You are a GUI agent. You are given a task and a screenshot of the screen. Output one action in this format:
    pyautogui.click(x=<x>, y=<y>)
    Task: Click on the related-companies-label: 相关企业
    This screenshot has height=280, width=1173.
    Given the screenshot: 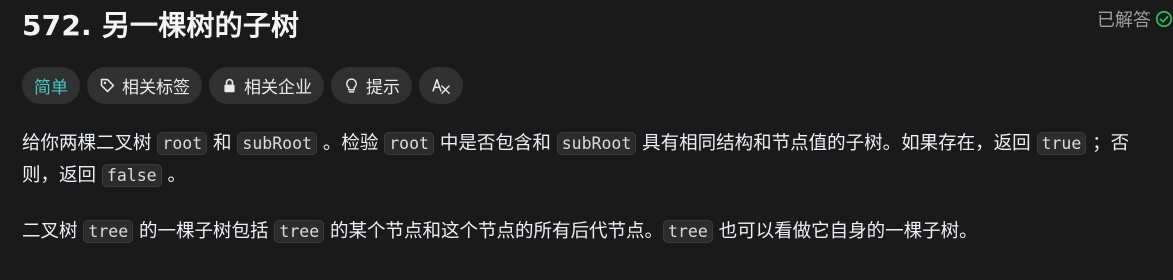 What is the action you would take?
    pyautogui.click(x=278, y=88)
    